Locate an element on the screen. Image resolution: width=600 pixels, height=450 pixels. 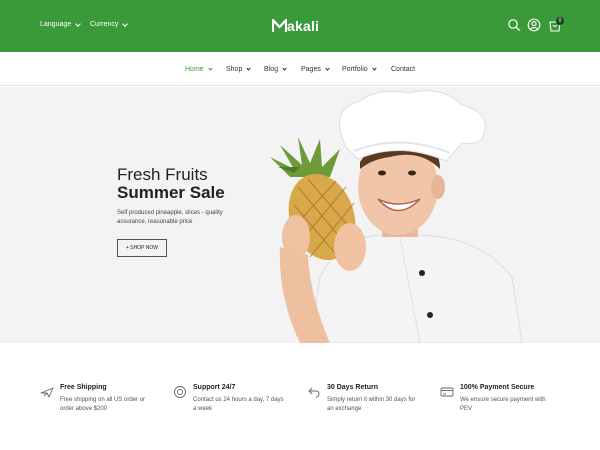
feature-title: 100% Payment Secure is located at coordinates (497, 387).